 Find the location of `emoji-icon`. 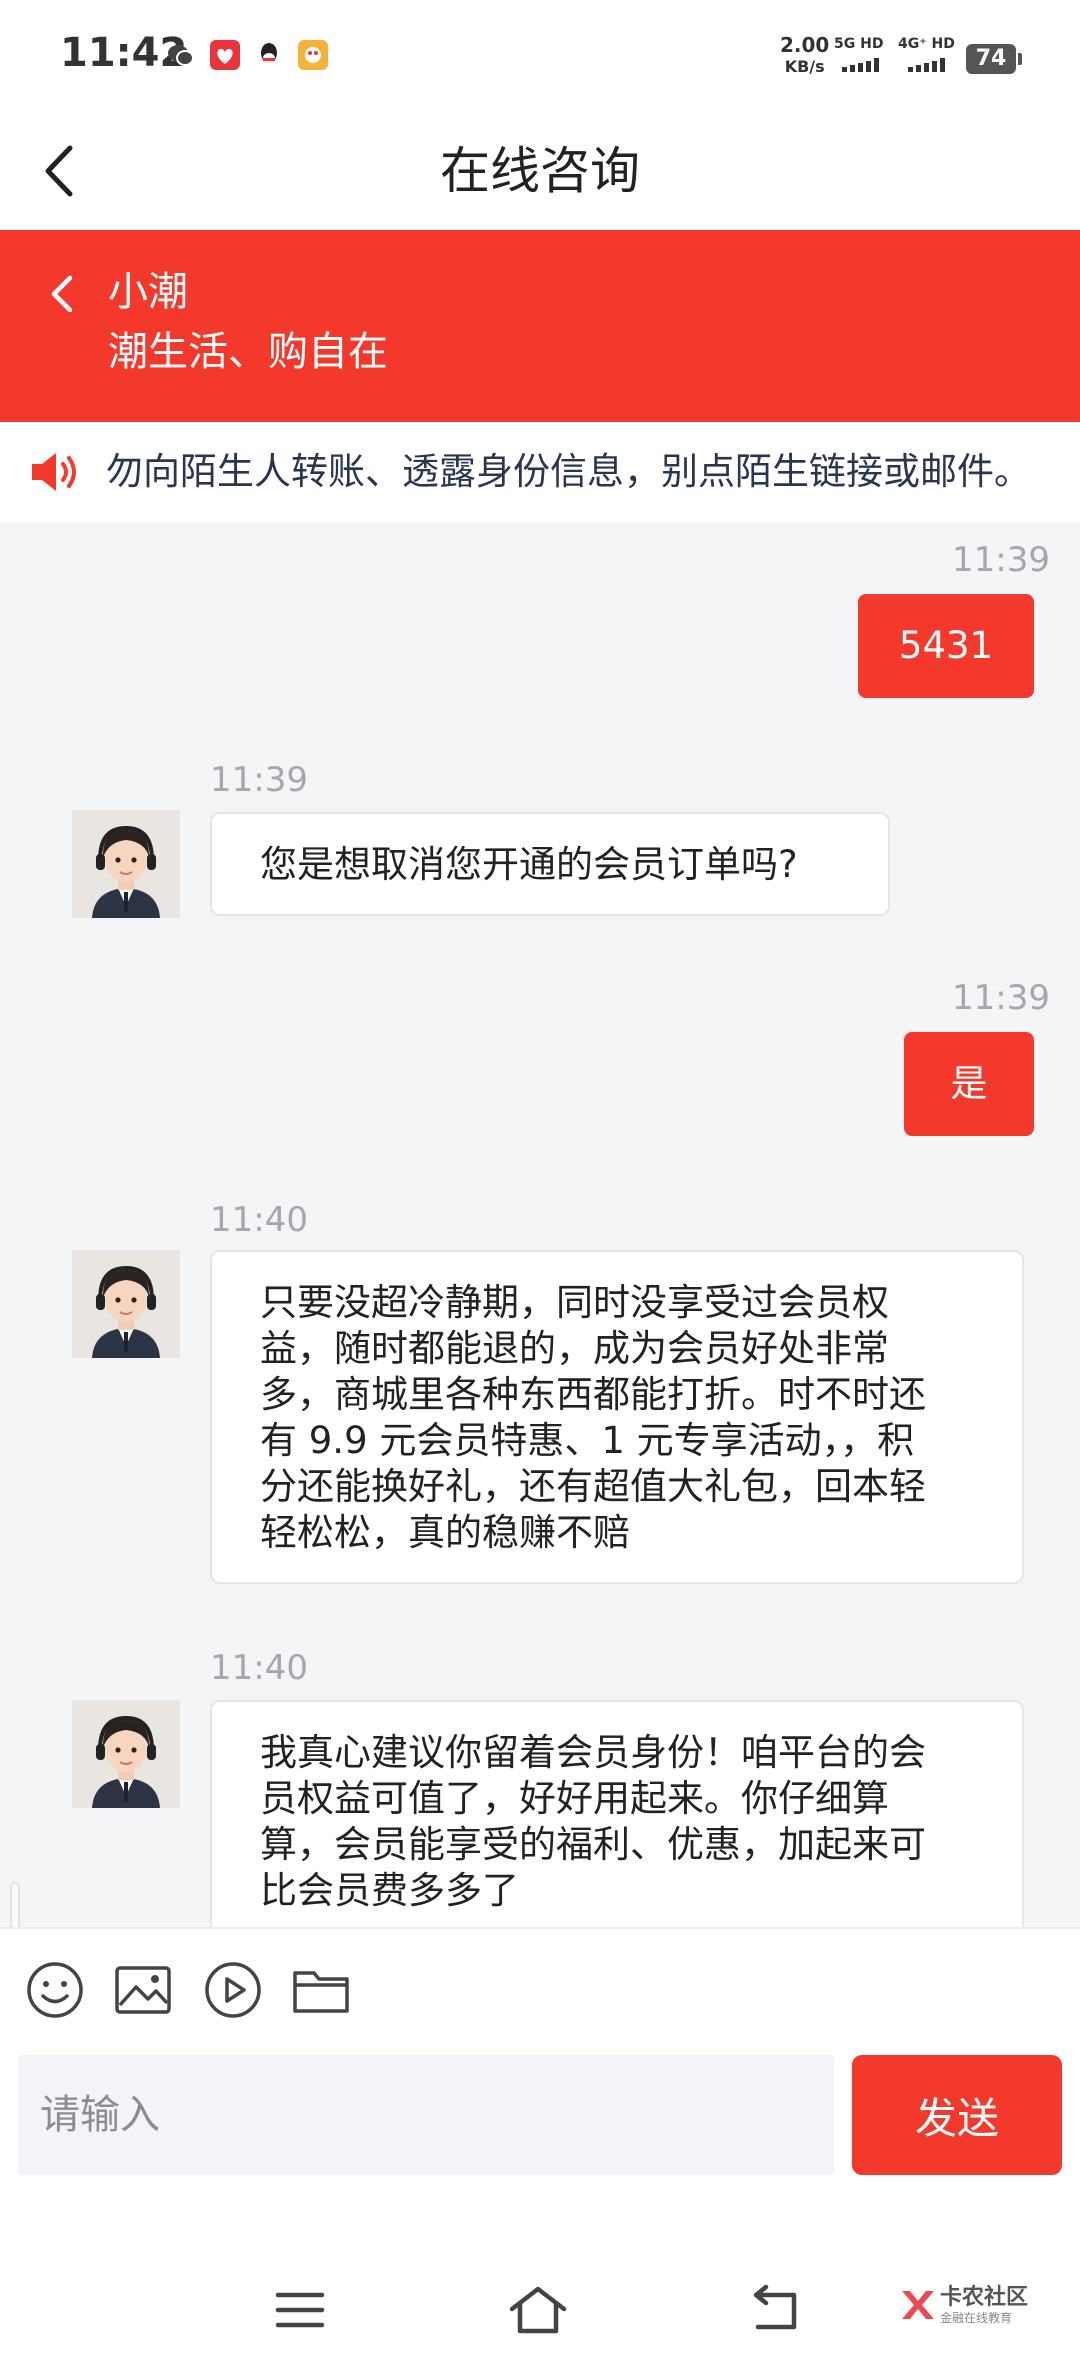

emoji-icon is located at coordinates (55, 1990).